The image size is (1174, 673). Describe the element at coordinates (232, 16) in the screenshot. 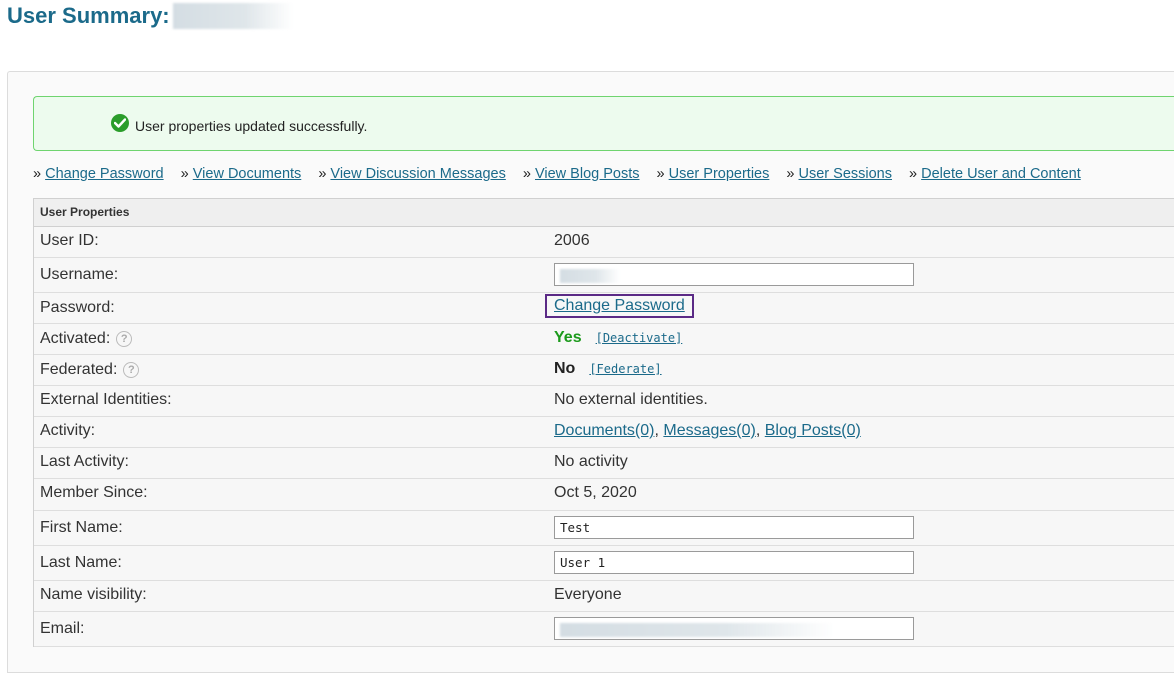

I see `redacted-username` at that location.